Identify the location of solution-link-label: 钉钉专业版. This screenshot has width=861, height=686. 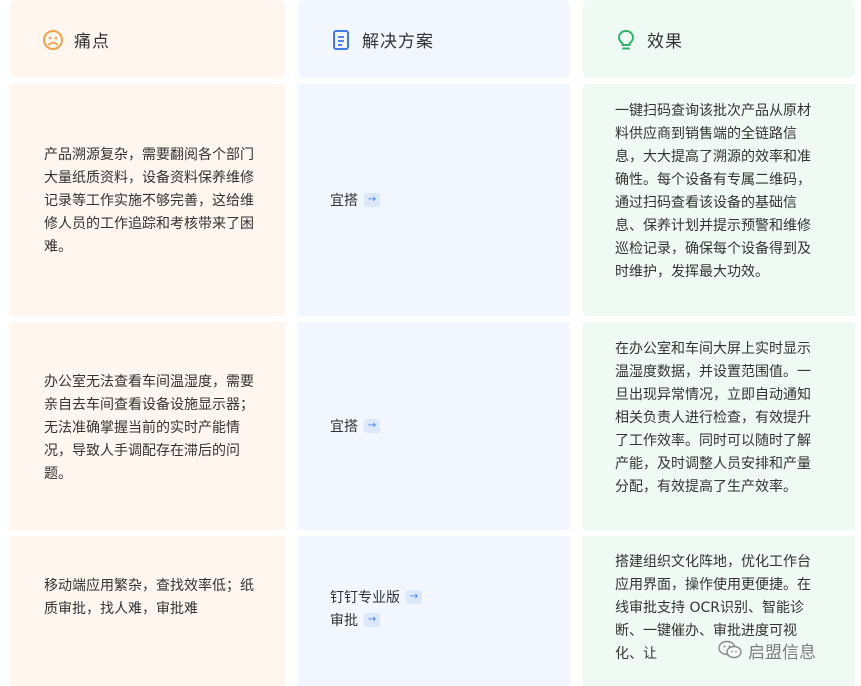
(365, 598).